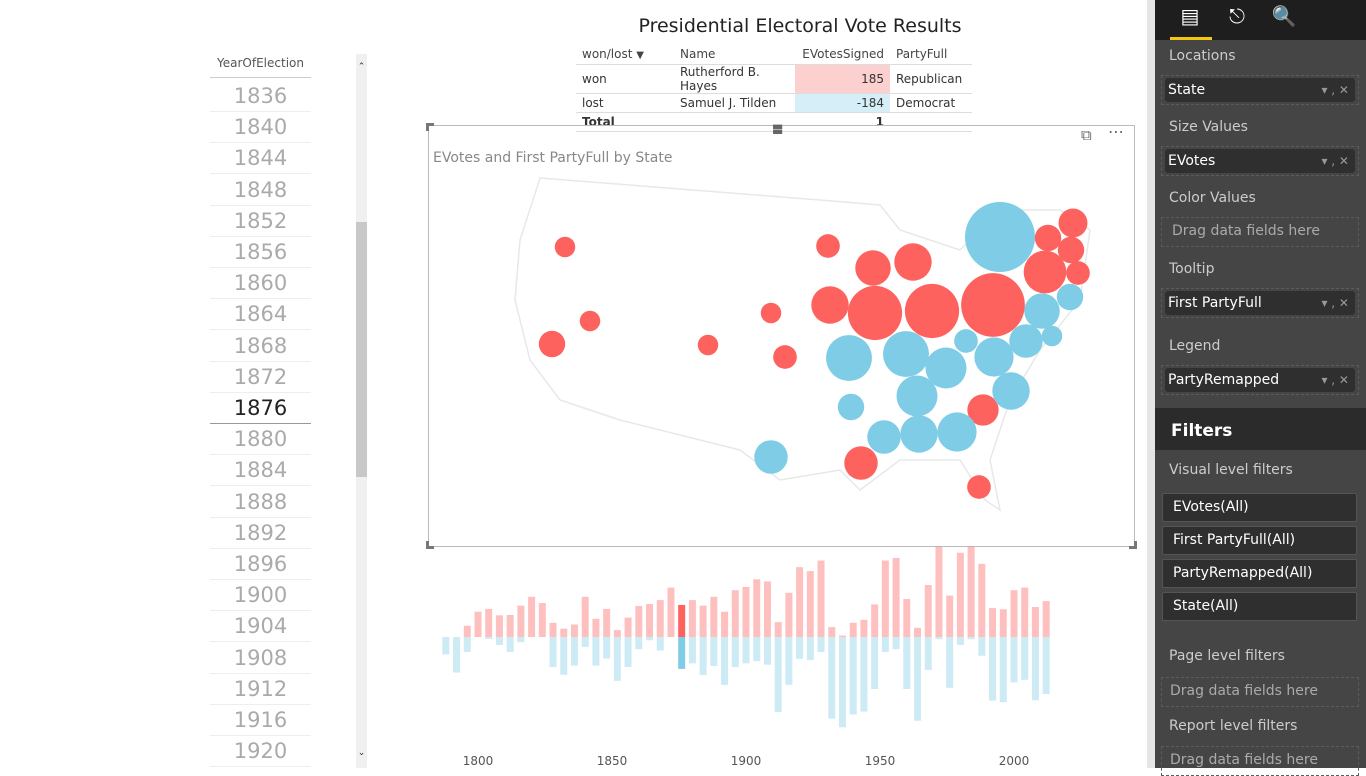  Describe the element at coordinates (746, 611) in the screenshot. I see `bar-republican-1900` at that location.